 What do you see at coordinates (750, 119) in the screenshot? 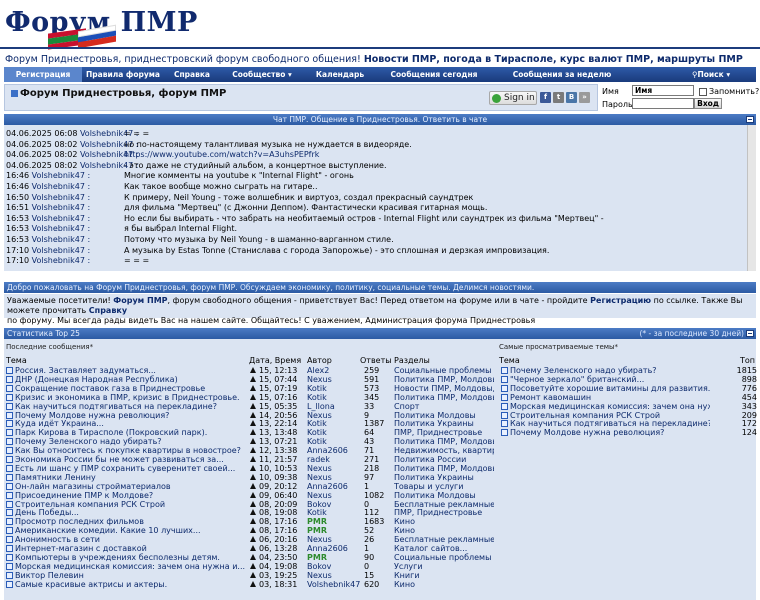
I see `collapse-icon` at bounding box center [750, 119].